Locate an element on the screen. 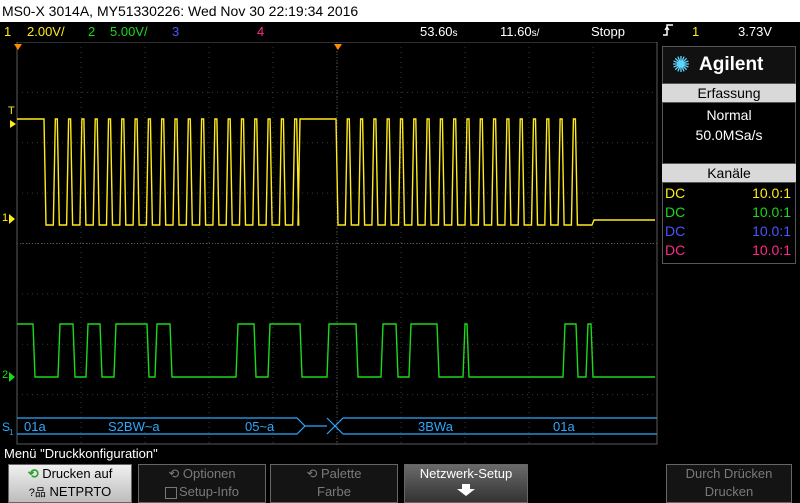  network-setup-label: Netzwerk-Setup is located at coordinates (466, 473).